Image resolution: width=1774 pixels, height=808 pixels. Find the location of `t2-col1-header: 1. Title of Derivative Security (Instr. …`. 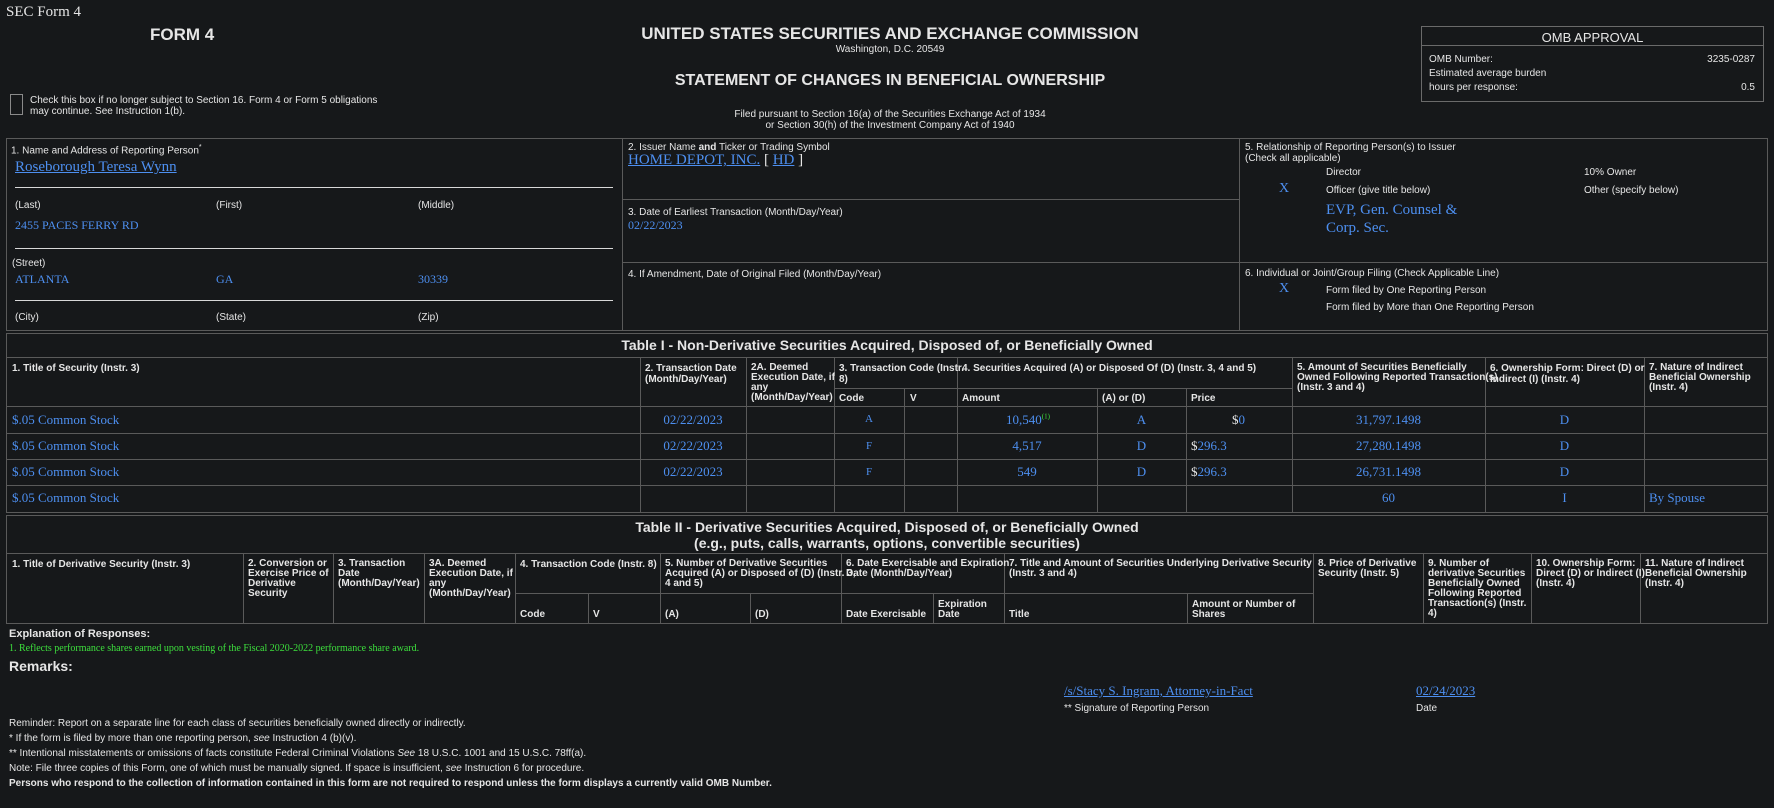

t2-col1-header: 1. Title of Derivative Security (Instr. … is located at coordinates (101, 564).